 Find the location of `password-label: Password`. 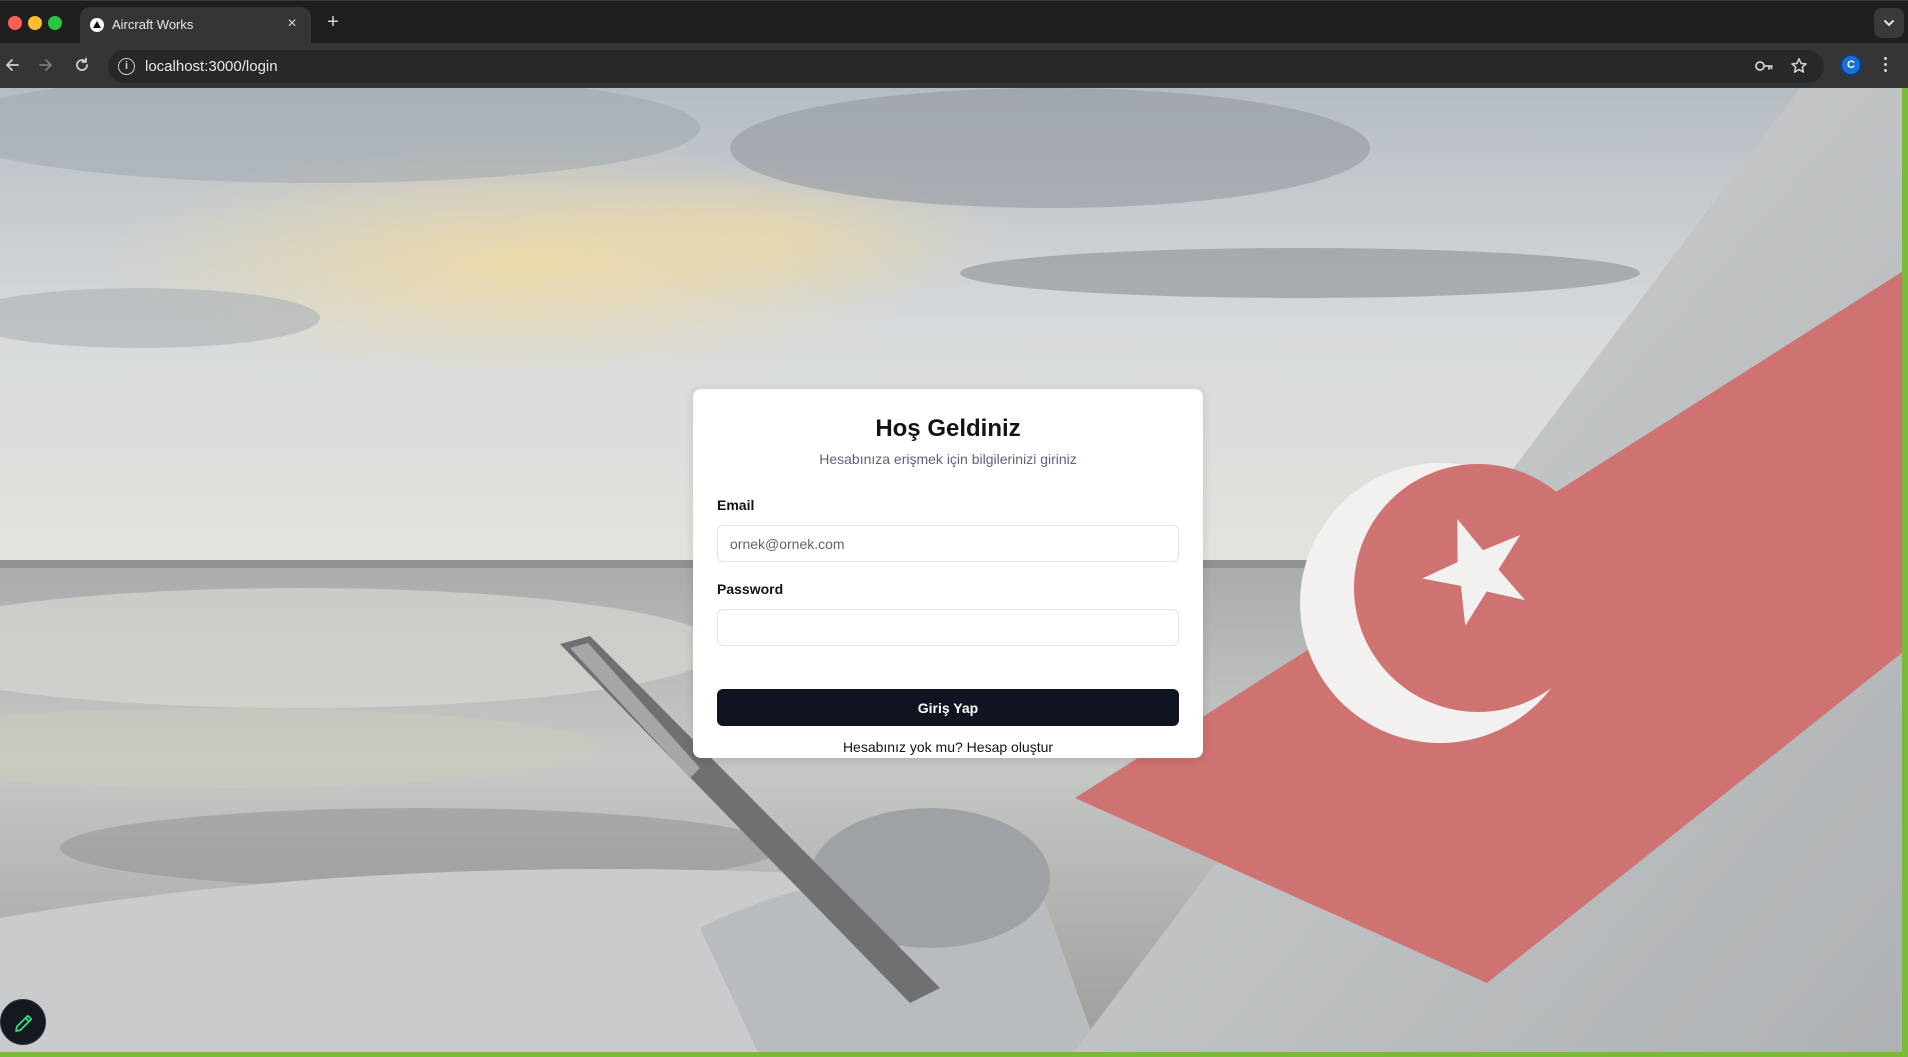

password-label: Password is located at coordinates (750, 589).